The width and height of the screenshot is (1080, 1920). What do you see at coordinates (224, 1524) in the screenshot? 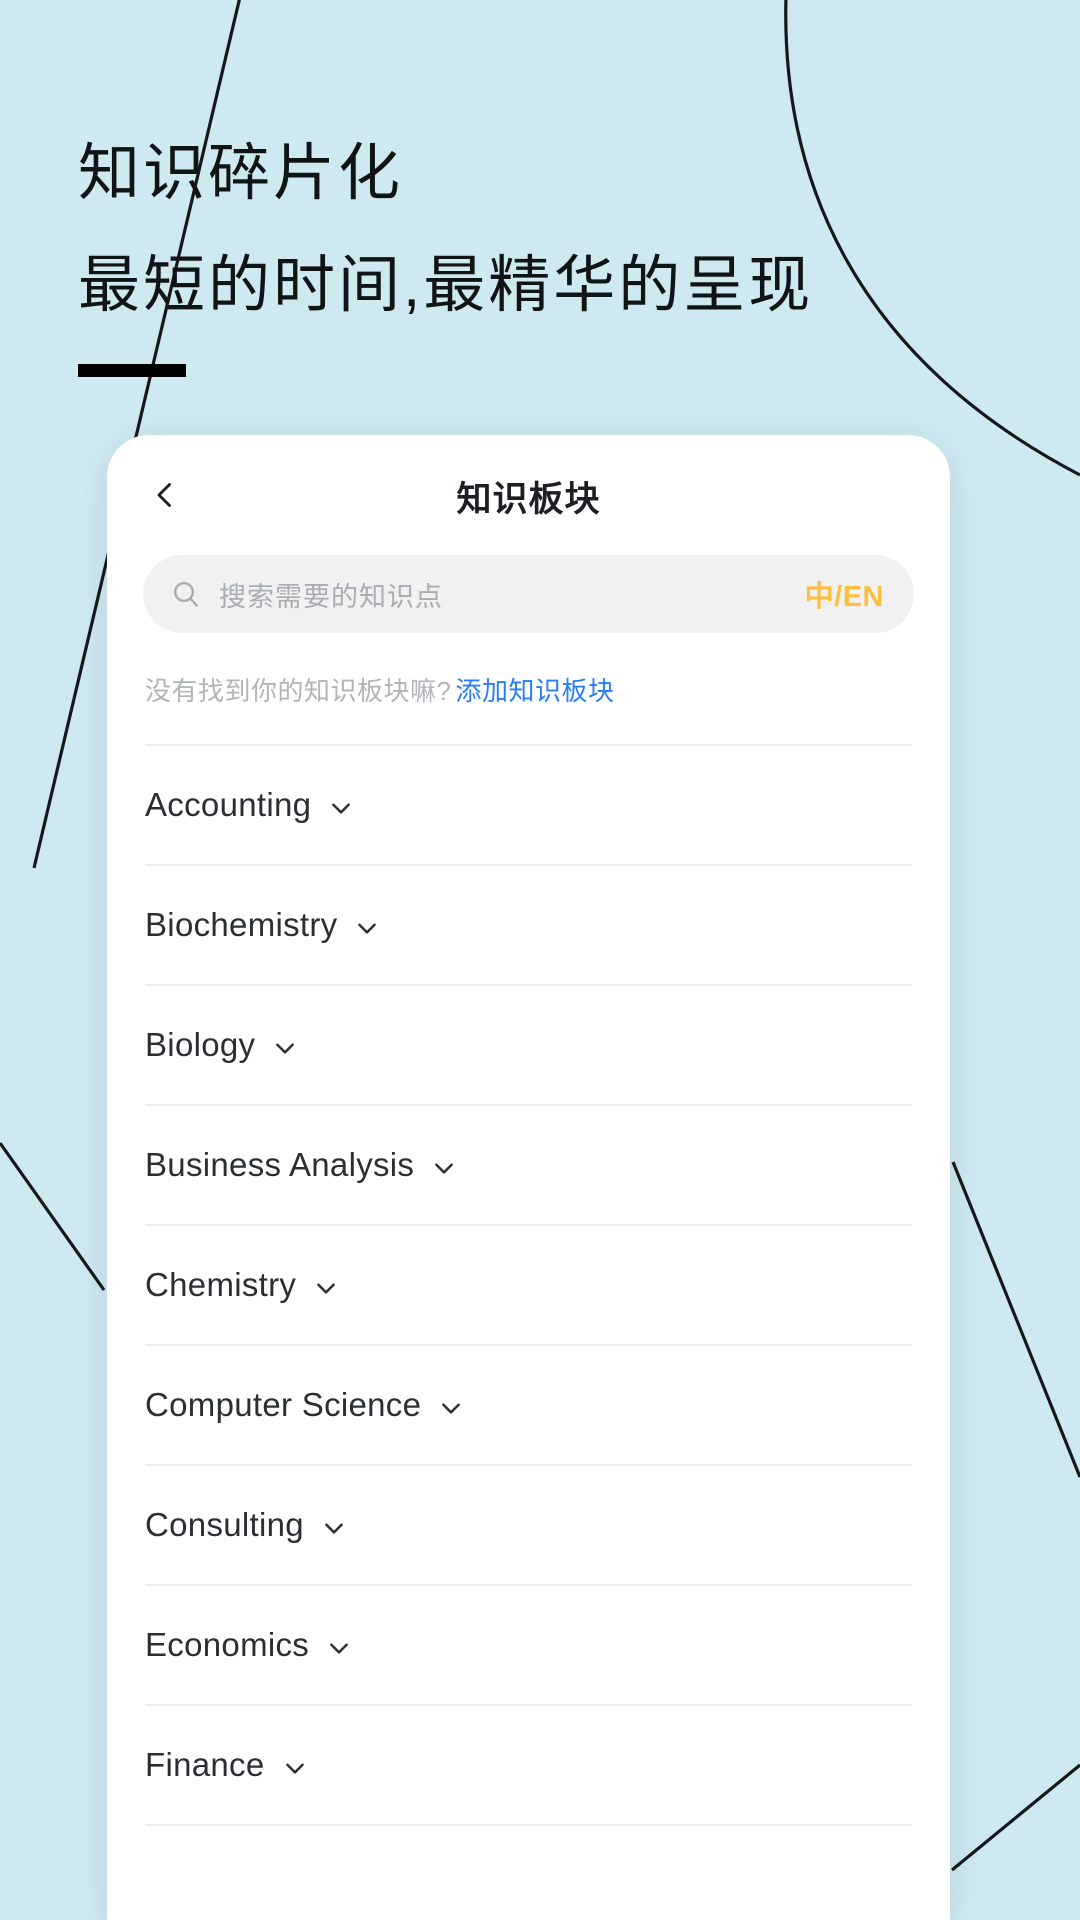
I see `subject-label: Consulting` at bounding box center [224, 1524].